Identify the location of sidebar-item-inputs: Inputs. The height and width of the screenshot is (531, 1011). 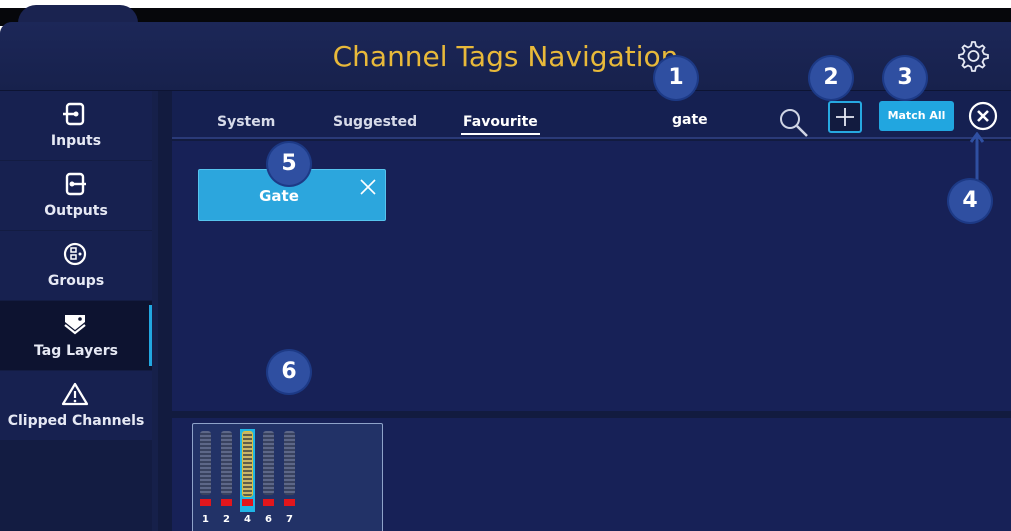
(76, 125).